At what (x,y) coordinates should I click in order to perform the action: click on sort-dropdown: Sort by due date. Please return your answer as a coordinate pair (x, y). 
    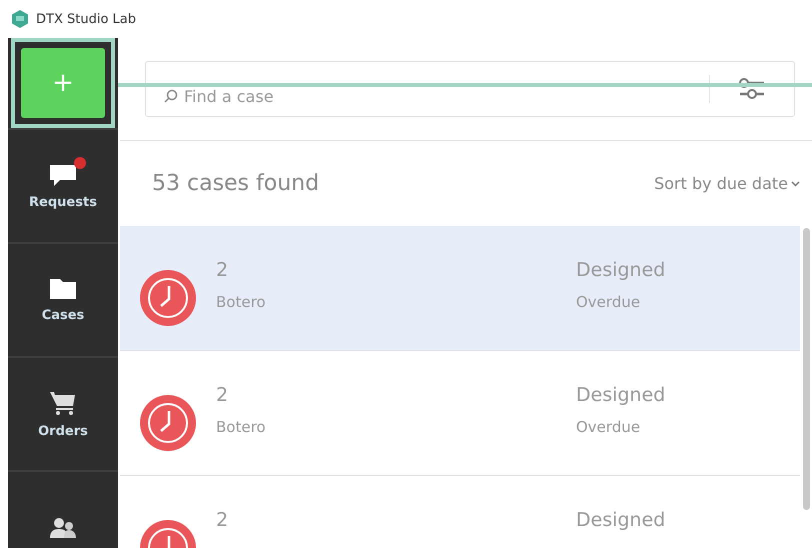
    Looking at the image, I should click on (727, 183).